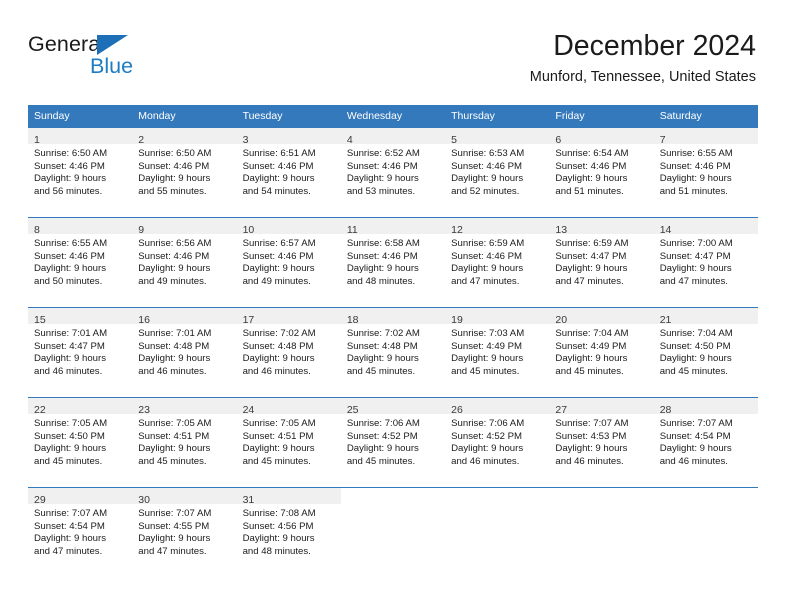  Describe the element at coordinates (705, 116) in the screenshot. I see `weekday-header-saturday: Saturday` at that location.